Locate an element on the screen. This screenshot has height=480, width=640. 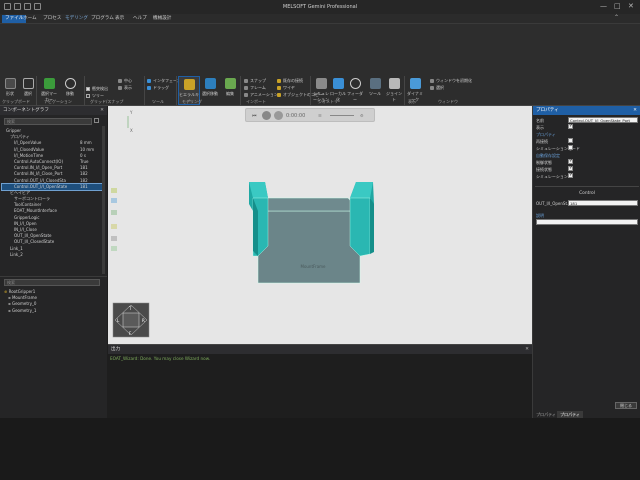
pause-icon is located at coordinates (278, 115).